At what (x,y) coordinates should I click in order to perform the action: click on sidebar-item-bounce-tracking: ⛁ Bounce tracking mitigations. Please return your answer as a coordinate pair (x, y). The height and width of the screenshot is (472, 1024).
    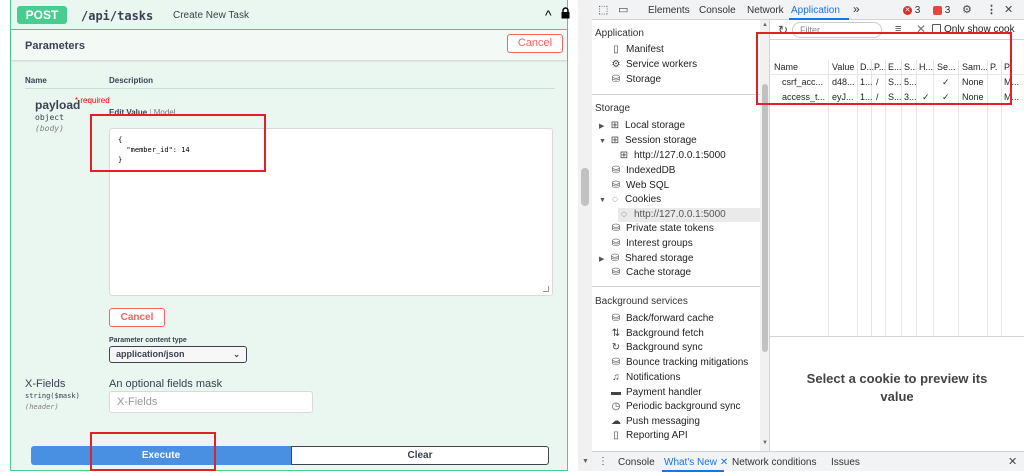
    Looking at the image, I should click on (679, 362).